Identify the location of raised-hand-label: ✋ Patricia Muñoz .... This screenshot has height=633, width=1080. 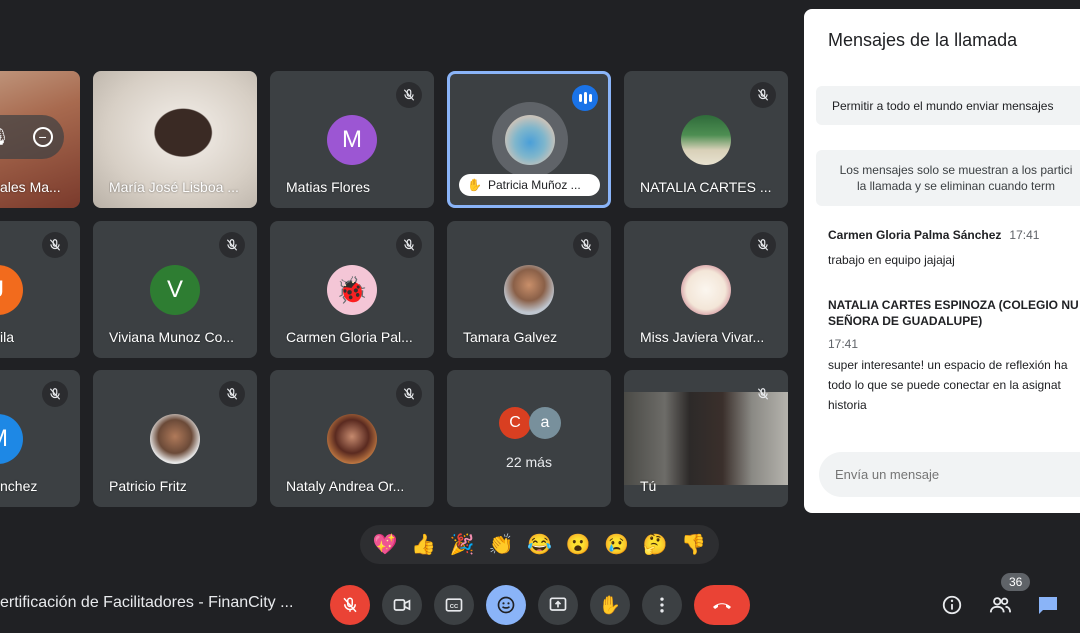
(529, 185).